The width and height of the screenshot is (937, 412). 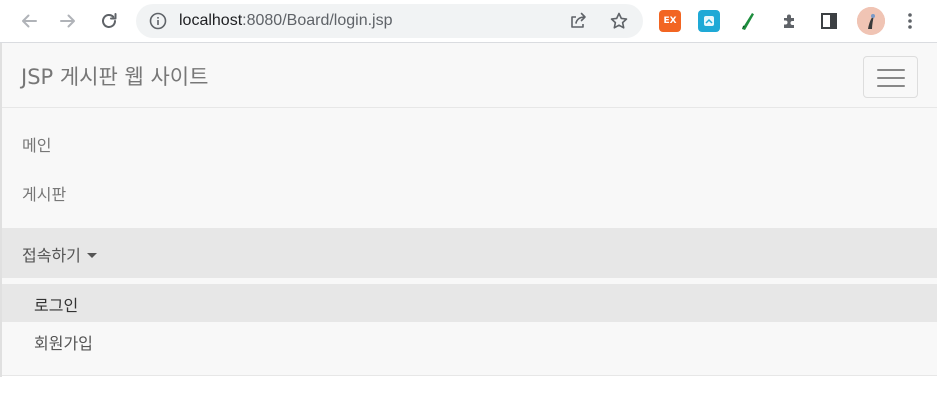 What do you see at coordinates (469, 143) in the screenshot?
I see `nav-item-main: 메인` at bounding box center [469, 143].